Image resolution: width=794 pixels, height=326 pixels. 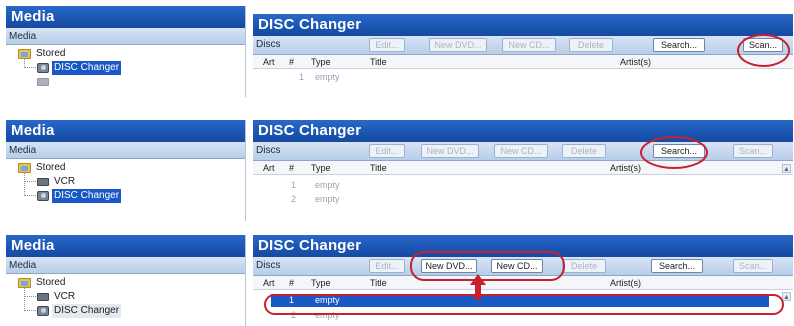 I want to click on tree-item-partial, so click(x=44, y=82).